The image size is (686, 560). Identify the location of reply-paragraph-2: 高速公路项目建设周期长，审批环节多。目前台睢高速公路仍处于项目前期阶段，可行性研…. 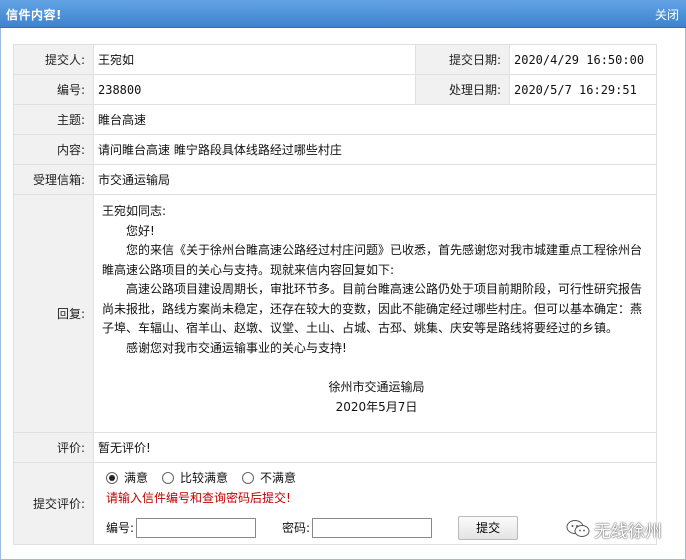
(372, 308).